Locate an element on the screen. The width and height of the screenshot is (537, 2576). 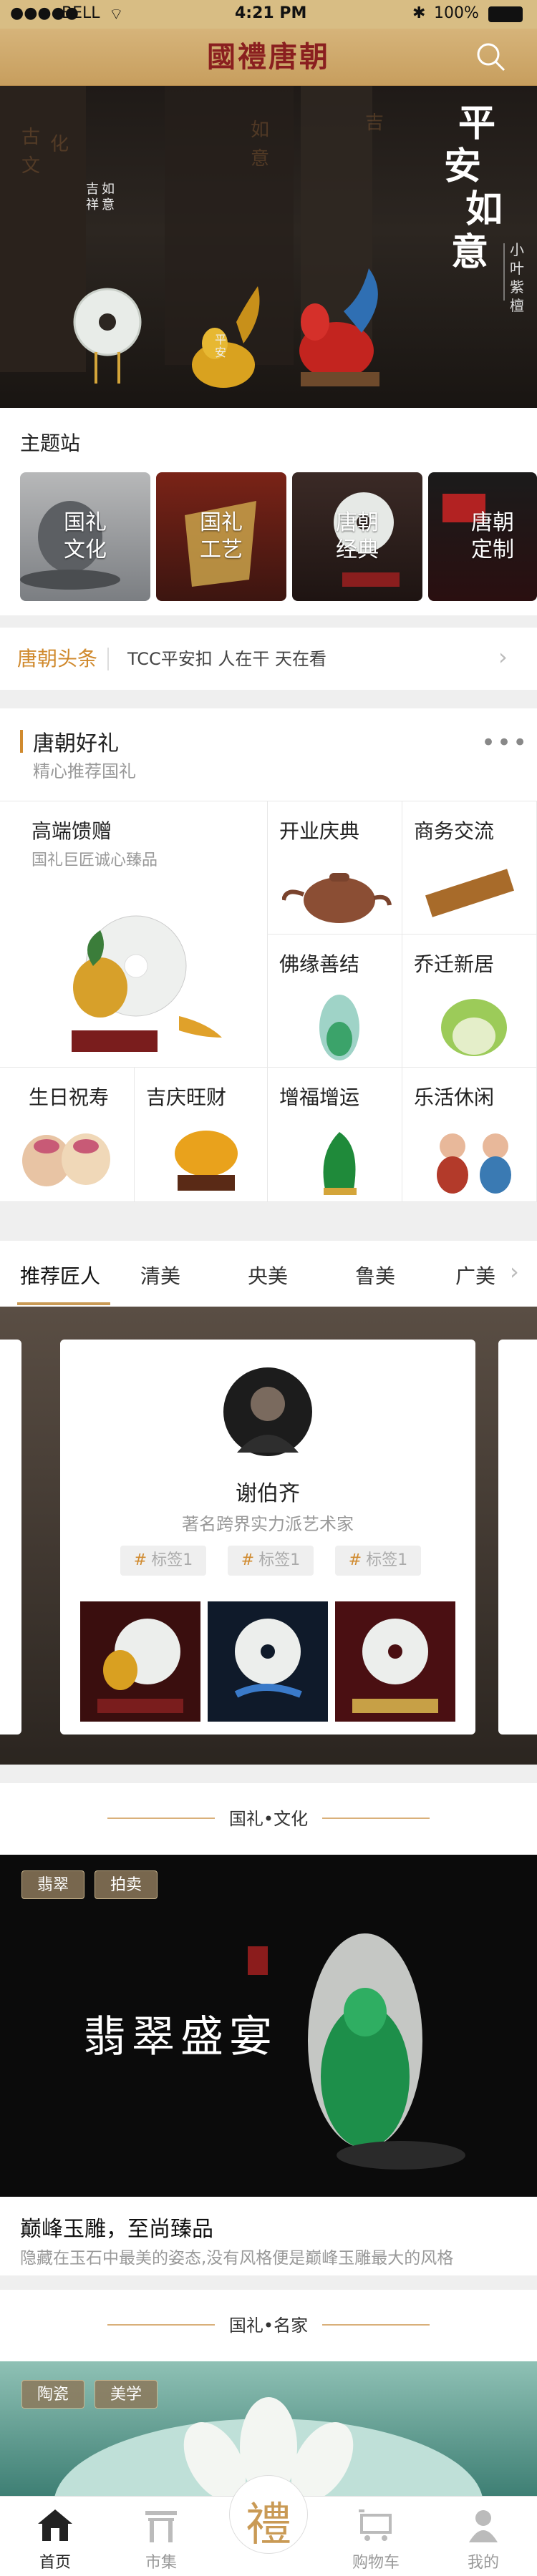
svg-text: 祥 is located at coordinates (92, 205).